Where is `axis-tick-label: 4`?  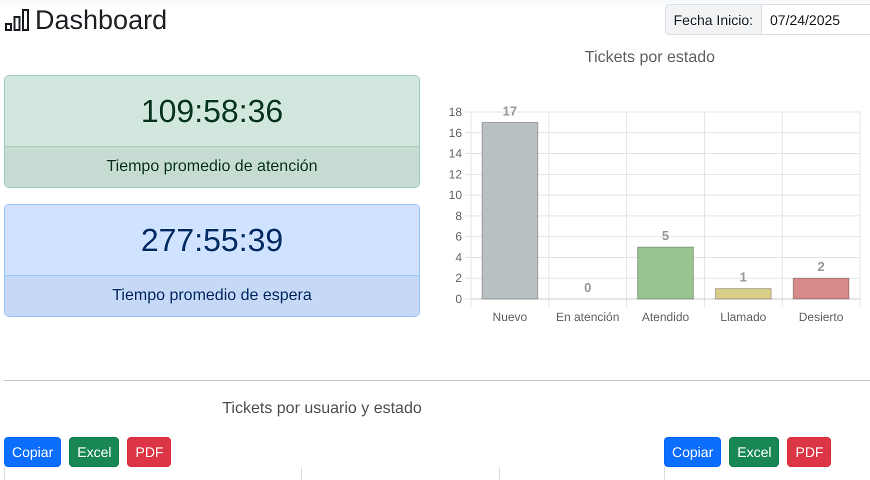 axis-tick-label: 4 is located at coordinates (458, 257).